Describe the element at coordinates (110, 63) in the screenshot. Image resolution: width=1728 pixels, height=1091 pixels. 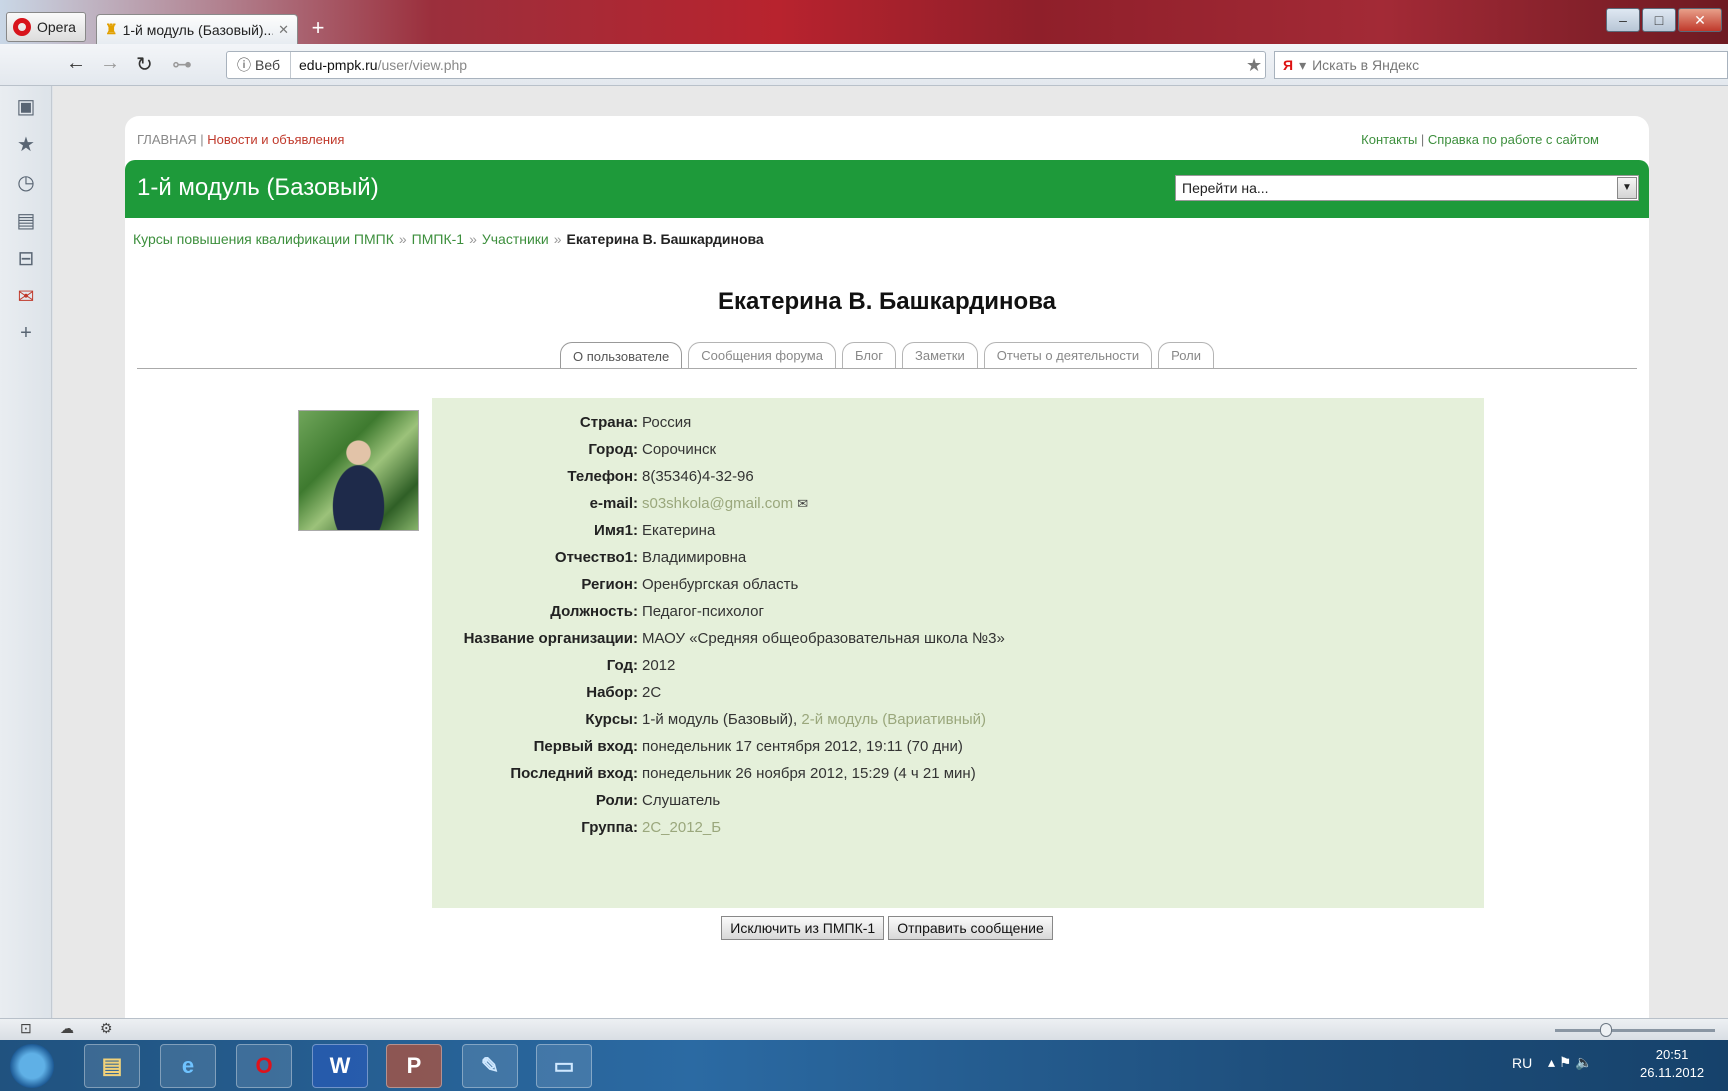
I see `forward-arrow-icon: →` at that location.